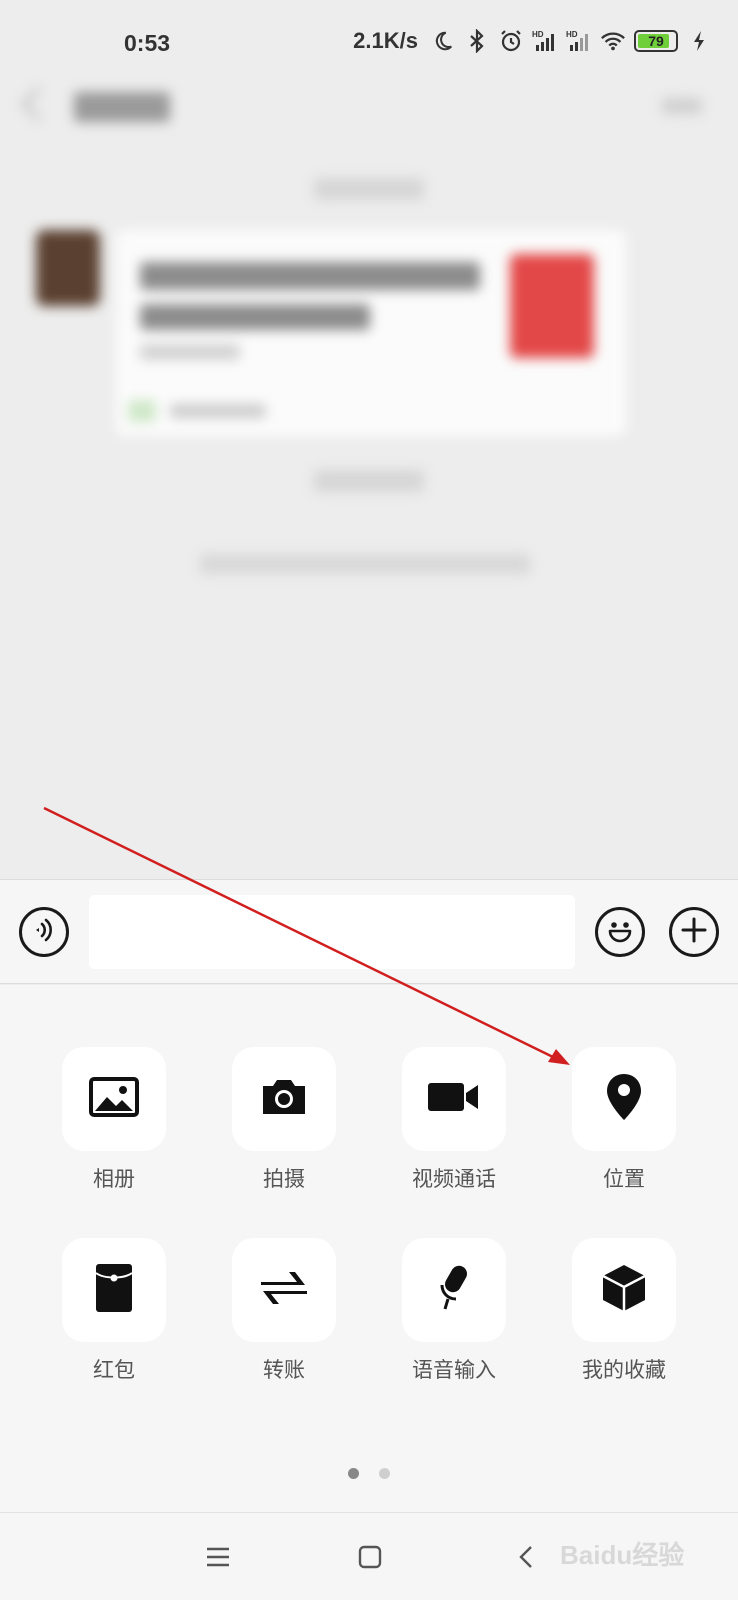 This screenshot has width=738, height=1600. Describe the element at coordinates (369, 1473) in the screenshot. I see `page-indicator` at that location.